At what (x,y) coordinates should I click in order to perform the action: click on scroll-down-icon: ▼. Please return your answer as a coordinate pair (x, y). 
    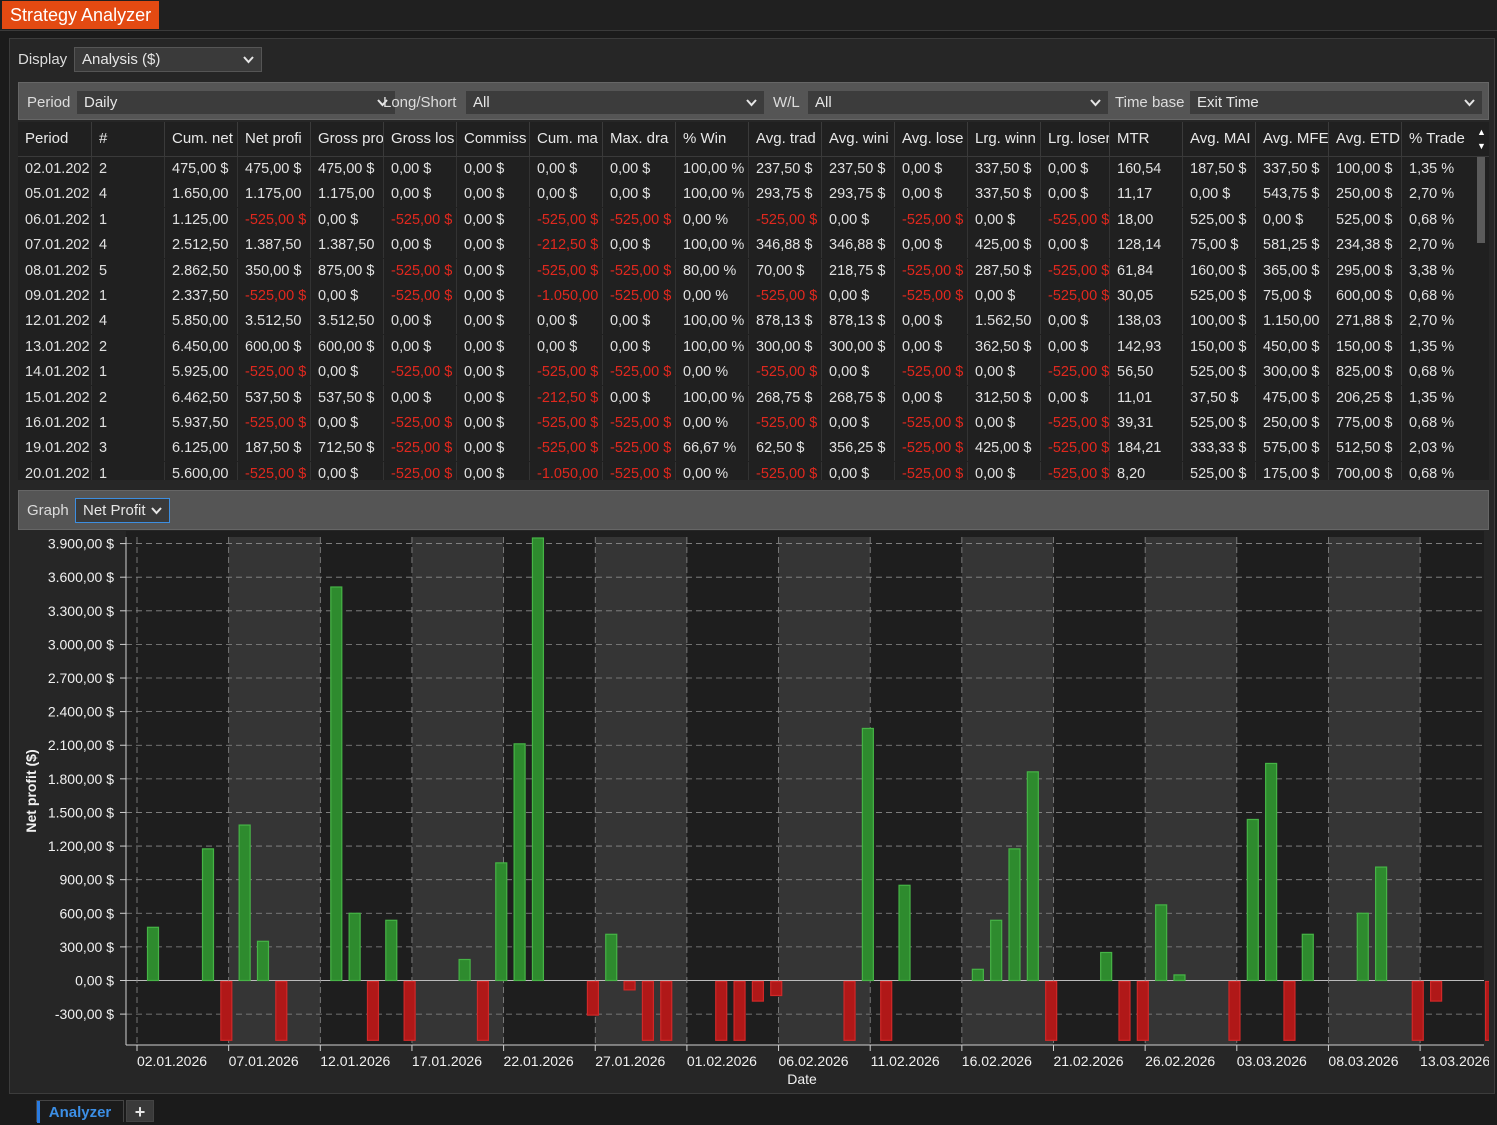
    Looking at the image, I should click on (1481, 146).